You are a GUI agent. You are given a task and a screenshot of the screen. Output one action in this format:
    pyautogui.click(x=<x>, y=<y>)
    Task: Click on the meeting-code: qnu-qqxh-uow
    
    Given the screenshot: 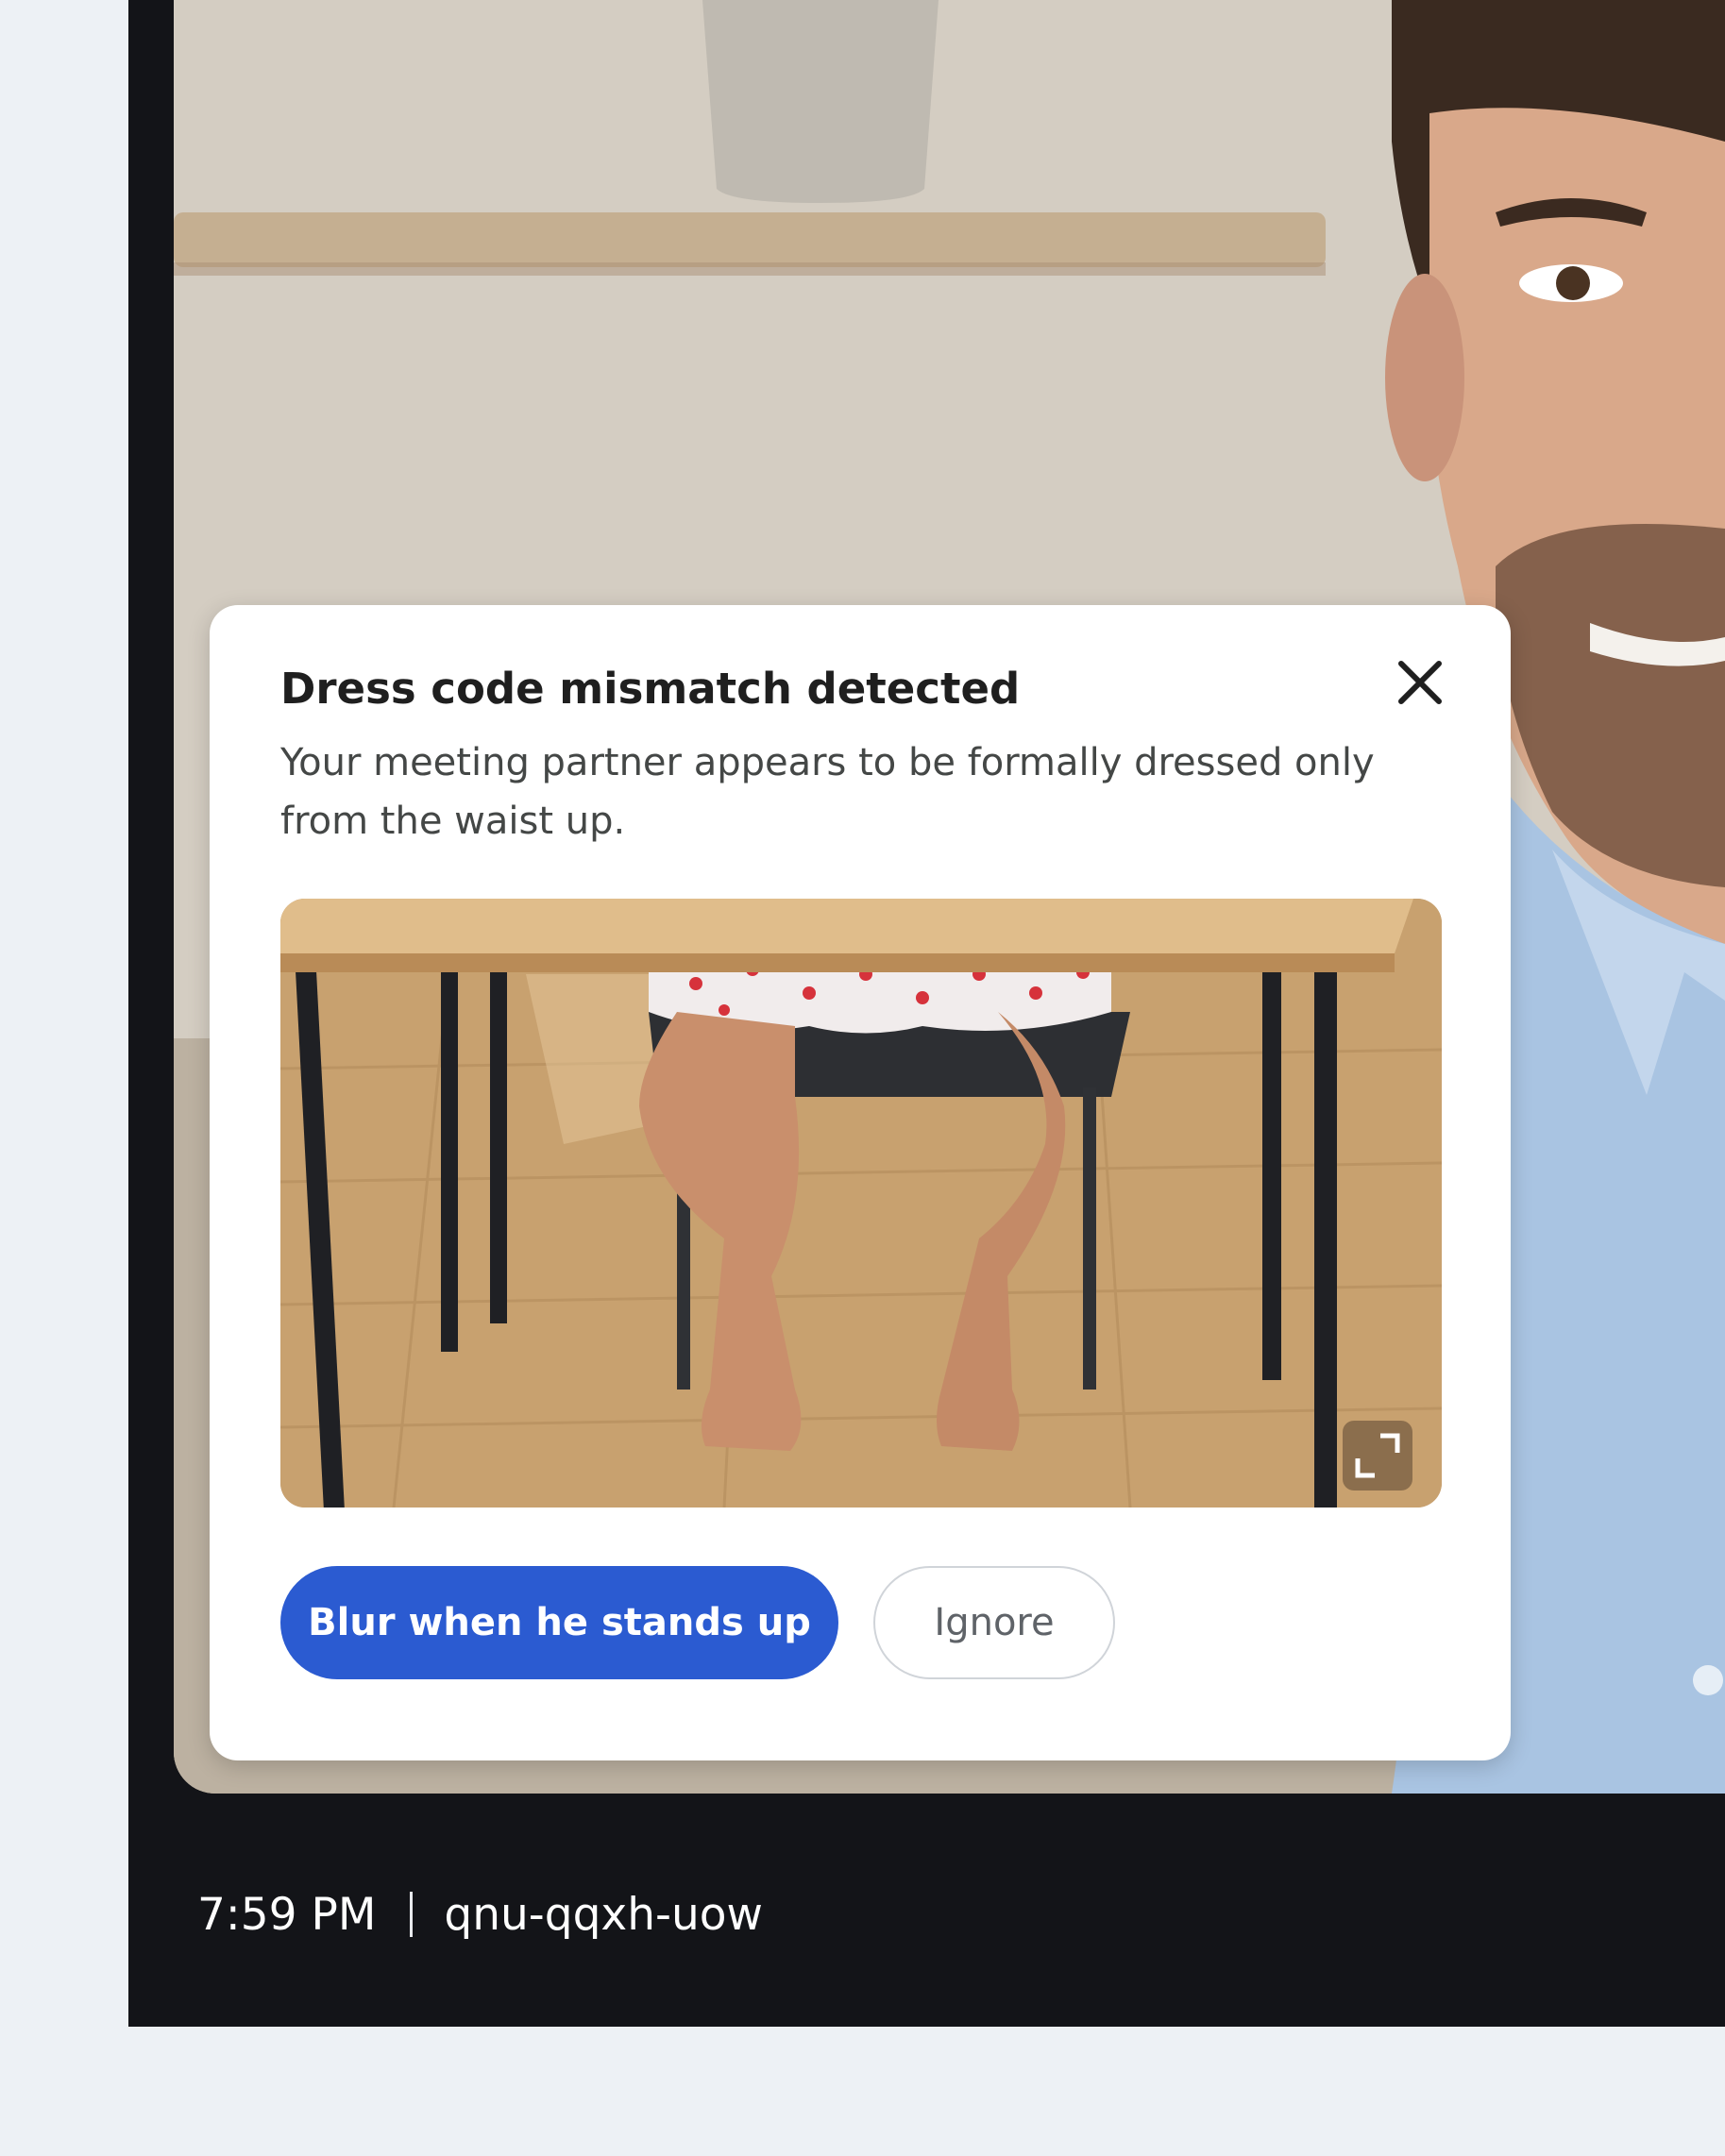 What is the action you would take?
    pyautogui.click(x=603, y=1914)
    